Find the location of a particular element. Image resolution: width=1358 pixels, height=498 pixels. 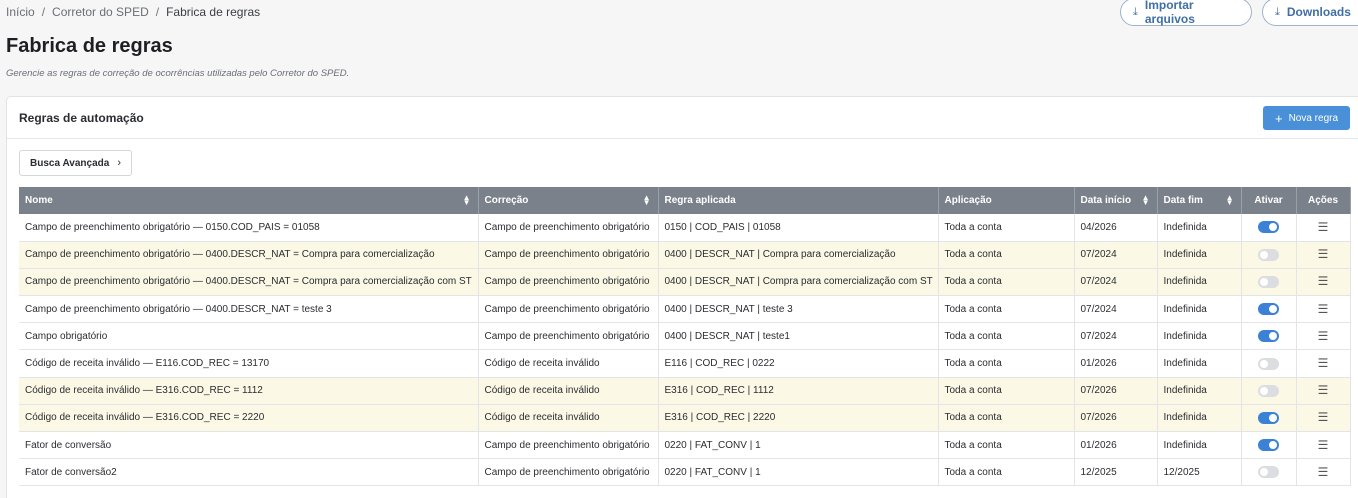

column-header-label: Regra aplicada is located at coordinates (700, 200).